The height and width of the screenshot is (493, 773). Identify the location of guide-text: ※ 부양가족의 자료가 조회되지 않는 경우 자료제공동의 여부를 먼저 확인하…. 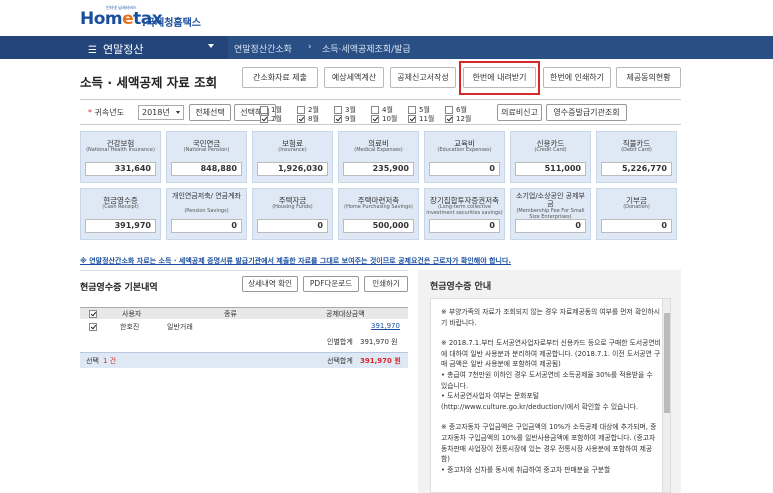
(551, 396).